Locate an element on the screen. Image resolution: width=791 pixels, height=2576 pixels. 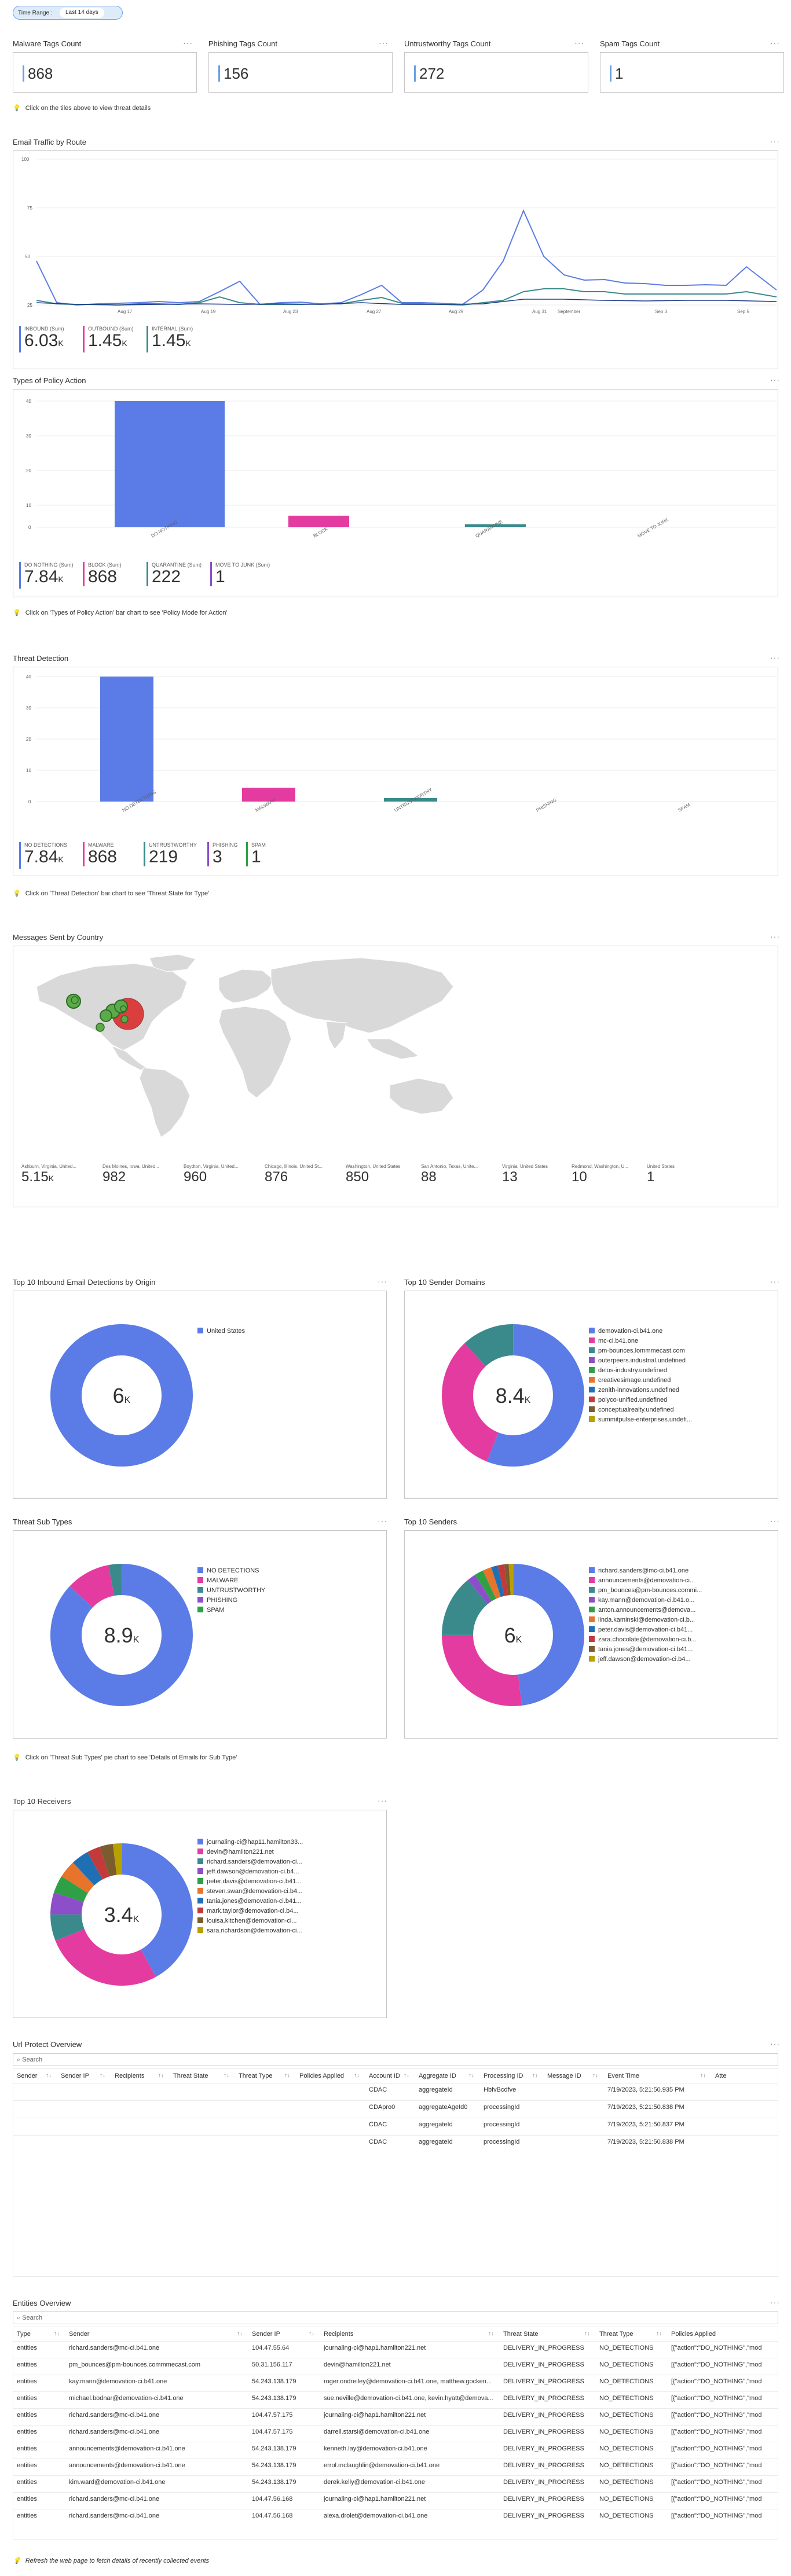
legend-item: SPAM is located at coordinates (231, 1611).